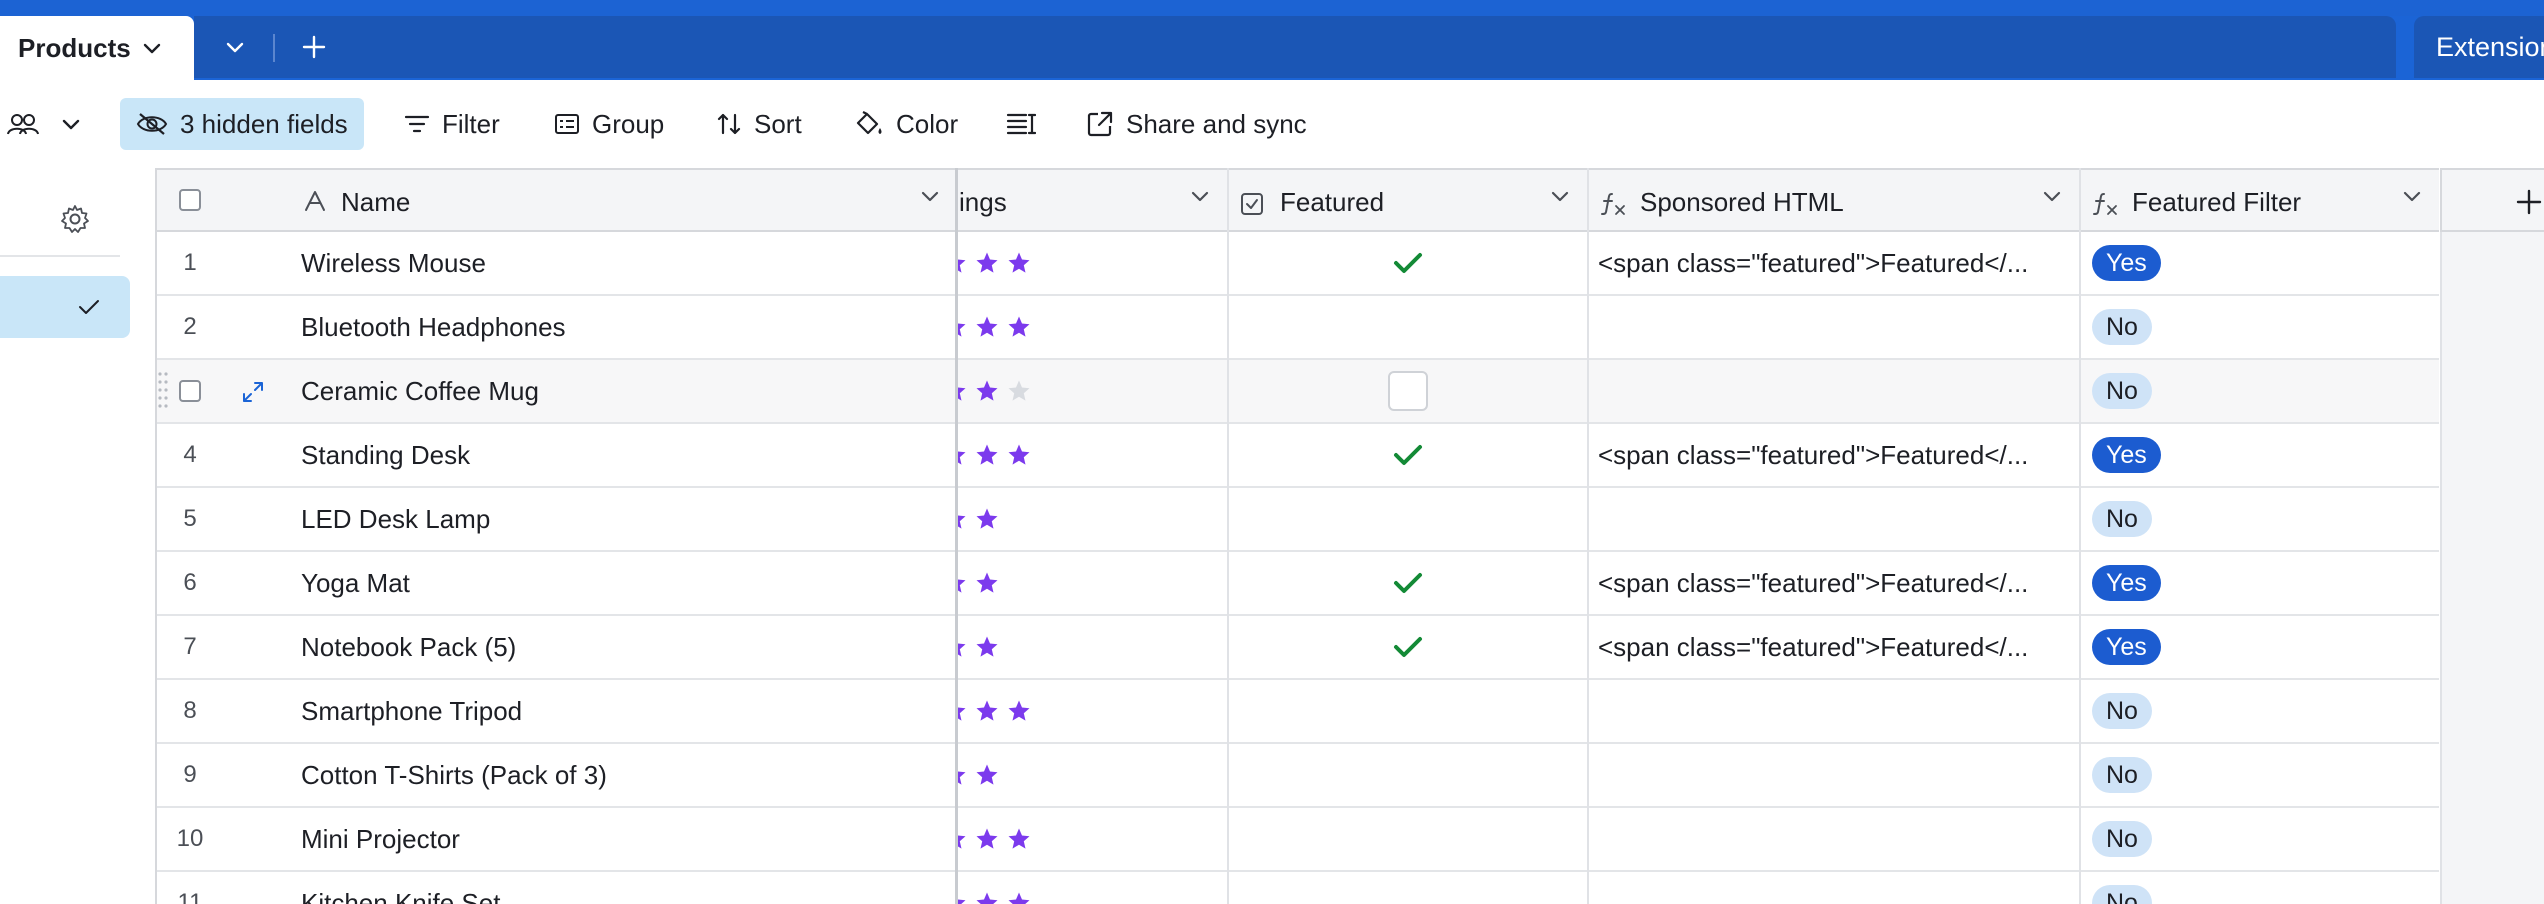  I want to click on expand-record-button, so click(253, 394).